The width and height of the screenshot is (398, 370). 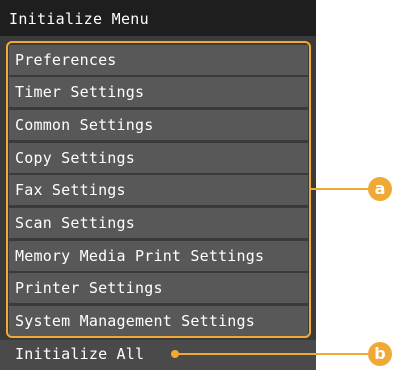 I want to click on callout-b-badge: b, so click(x=380, y=354).